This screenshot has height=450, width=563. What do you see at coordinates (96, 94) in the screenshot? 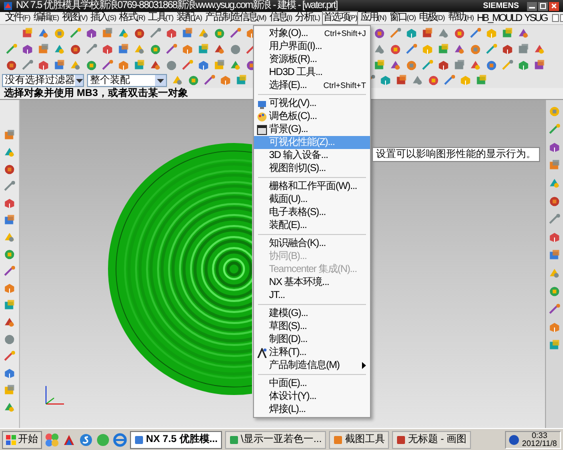
I see `status-line: 选择对象并使用 MB3，或者双击某一对象` at bounding box center [96, 94].